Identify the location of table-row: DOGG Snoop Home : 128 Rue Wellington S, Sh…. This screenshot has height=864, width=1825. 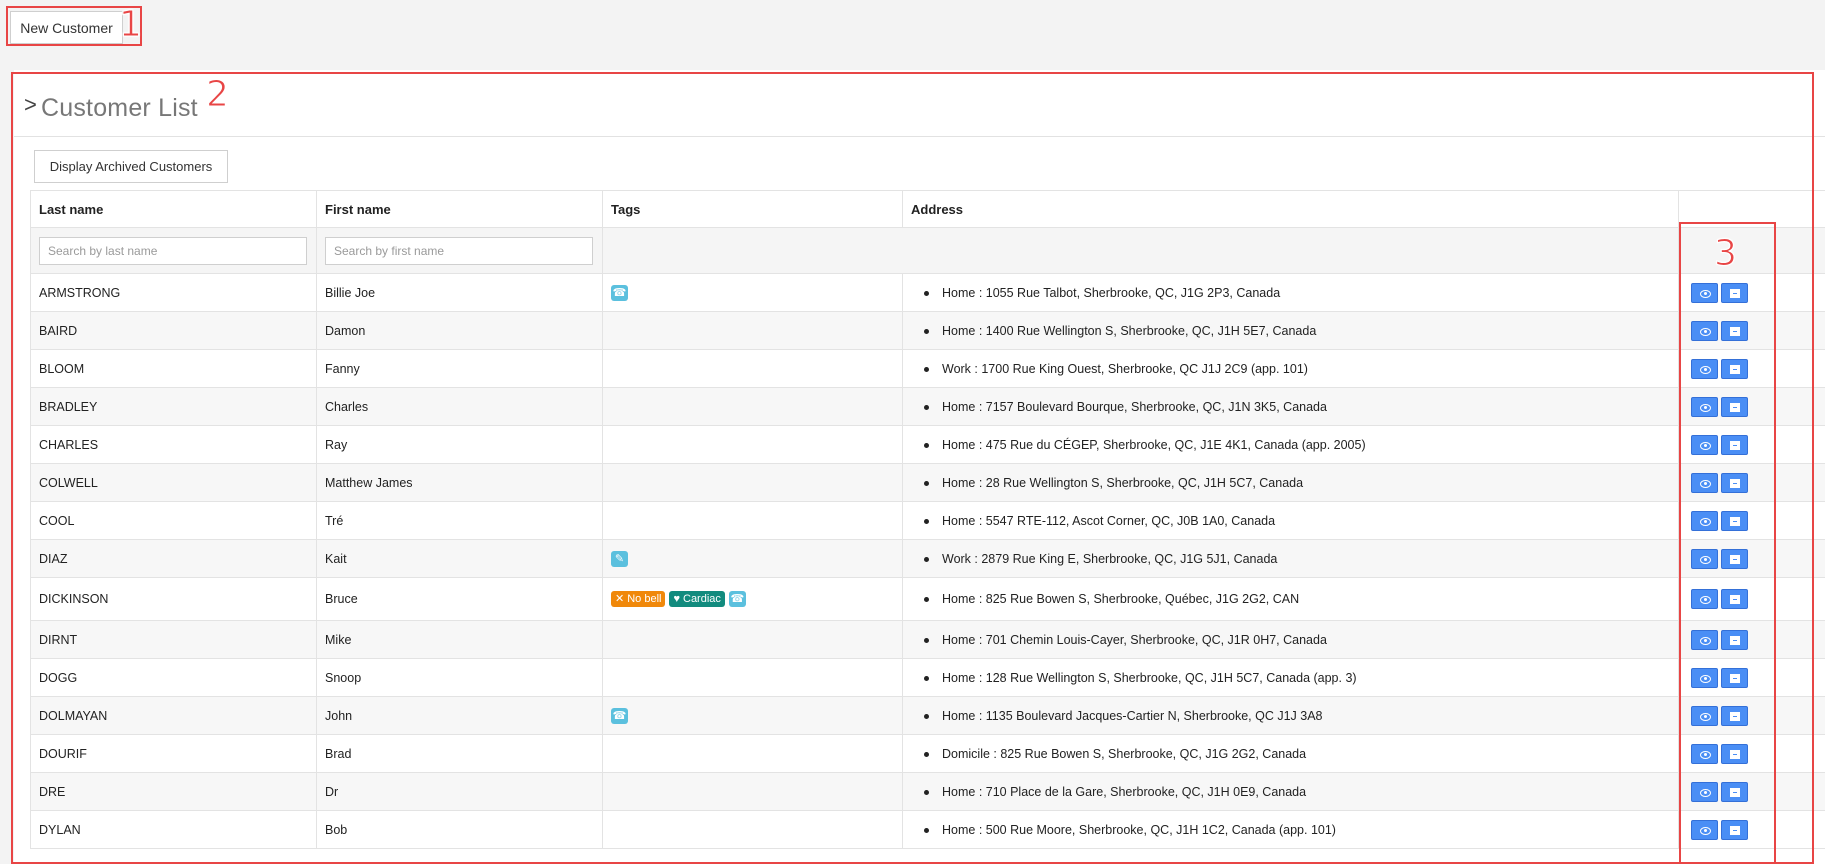
(927, 677).